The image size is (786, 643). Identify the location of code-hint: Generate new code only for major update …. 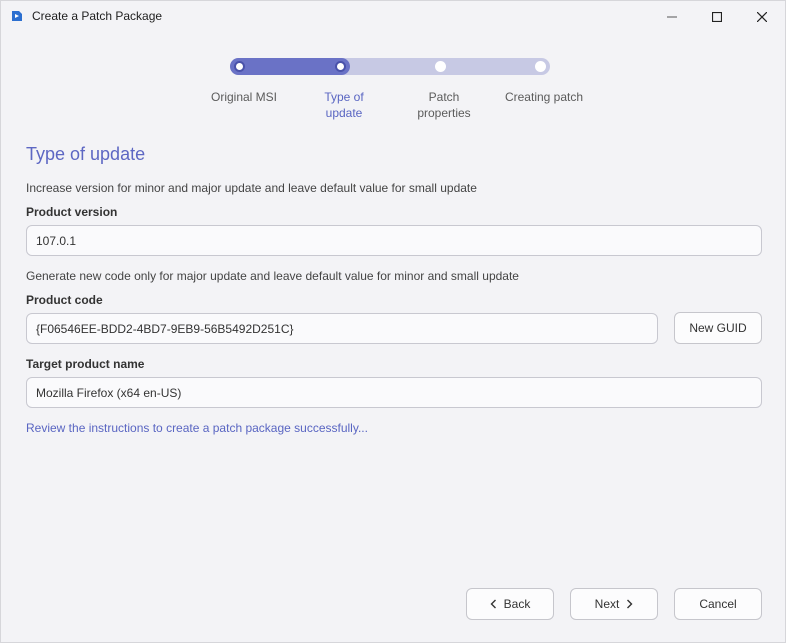
(272, 276).